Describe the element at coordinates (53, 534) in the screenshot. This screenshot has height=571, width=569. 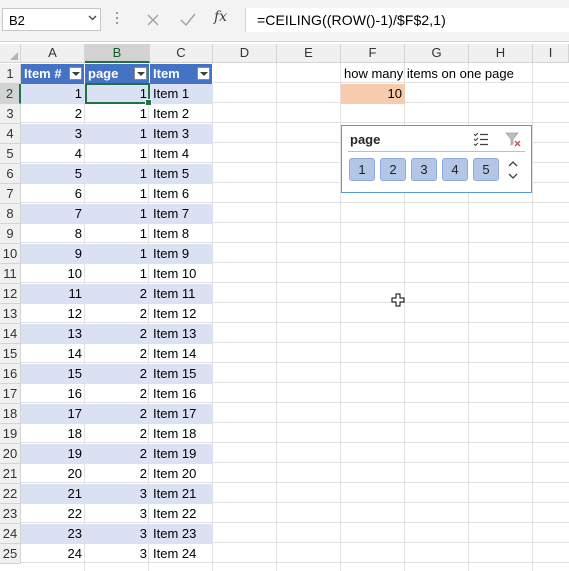
I see `cell-item-number: 23` at that location.